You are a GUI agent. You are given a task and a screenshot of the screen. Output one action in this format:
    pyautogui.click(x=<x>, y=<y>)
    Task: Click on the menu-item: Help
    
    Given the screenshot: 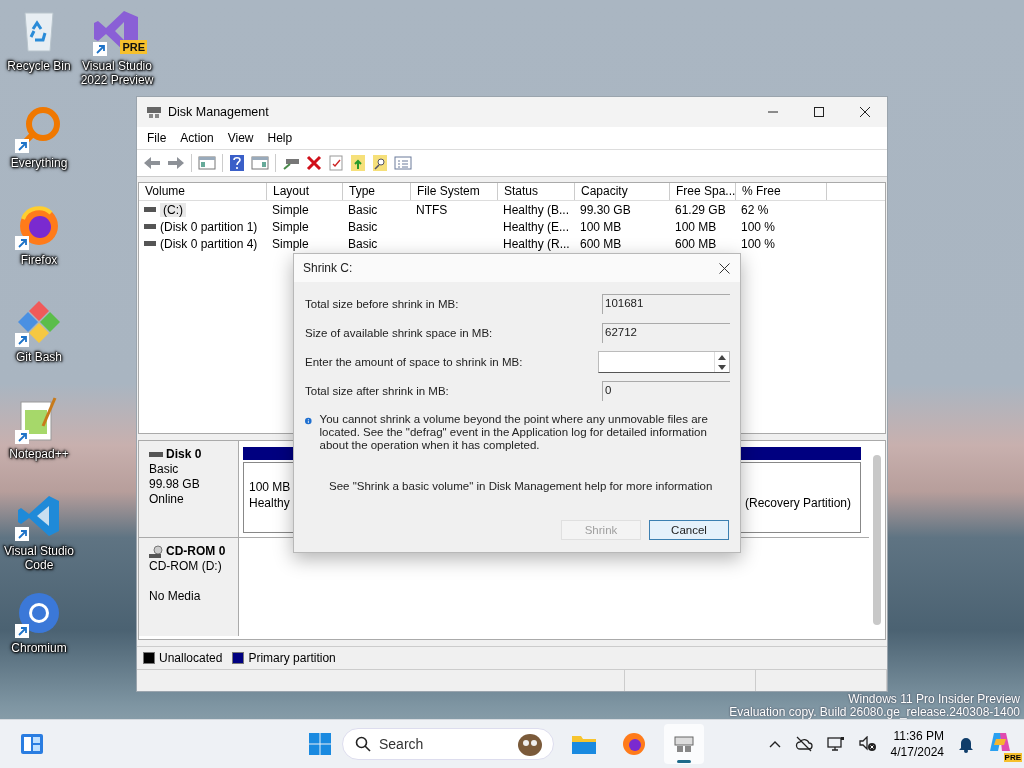 What is the action you would take?
    pyautogui.click(x=280, y=138)
    